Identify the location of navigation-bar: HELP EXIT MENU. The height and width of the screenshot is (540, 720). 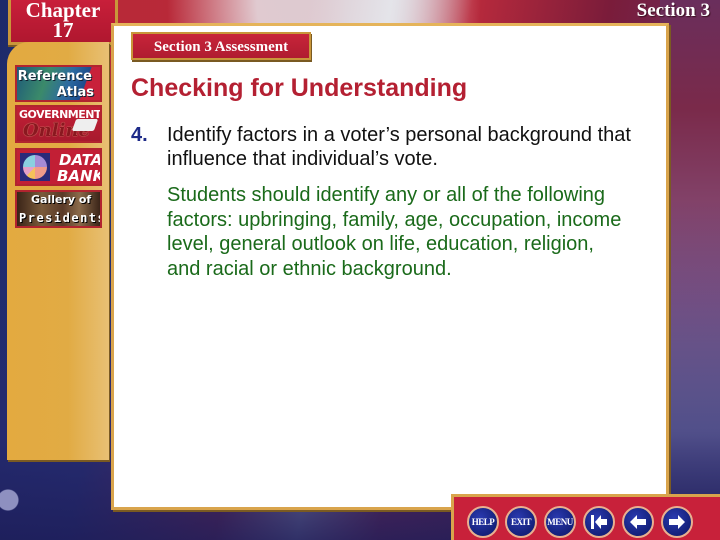
(585, 517).